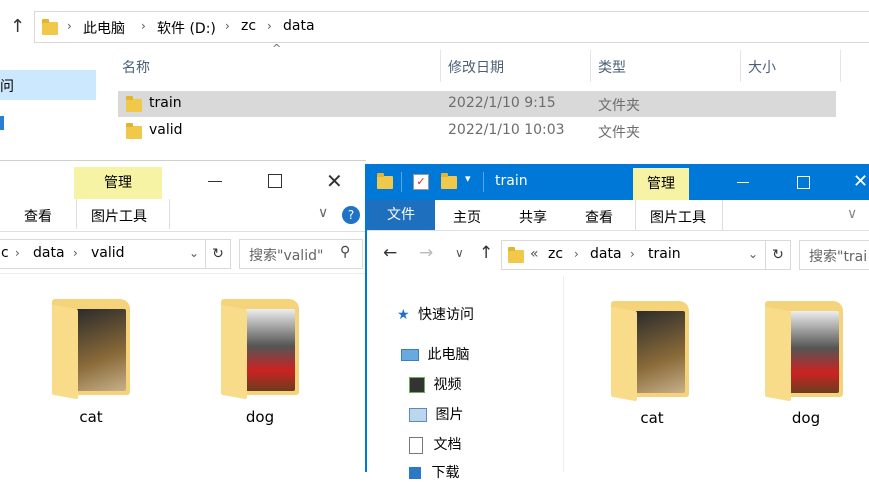 The height and width of the screenshot is (482, 869). Describe the element at coordinates (449, 181) in the screenshot. I see `new-folder-icon` at that location.